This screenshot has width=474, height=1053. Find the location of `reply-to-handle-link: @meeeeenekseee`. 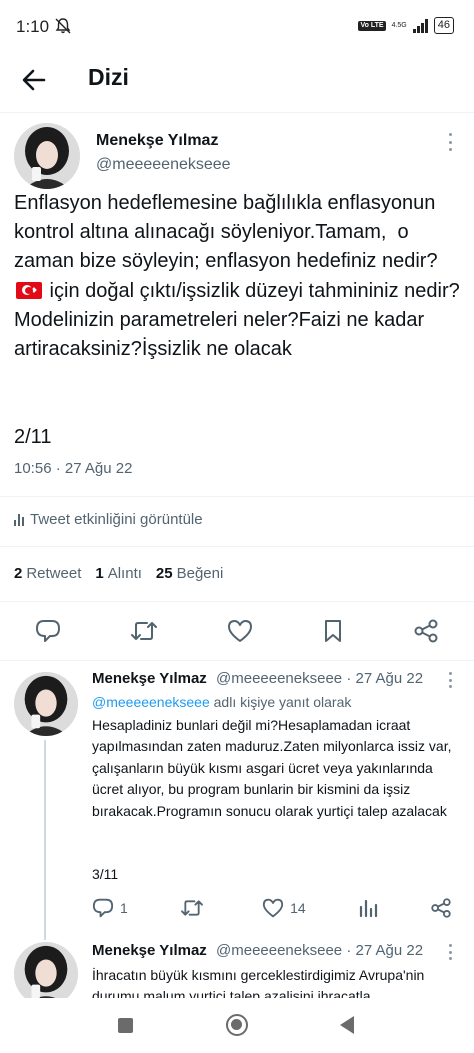

reply-to-handle-link: @meeeeenekseee is located at coordinates (151, 702).